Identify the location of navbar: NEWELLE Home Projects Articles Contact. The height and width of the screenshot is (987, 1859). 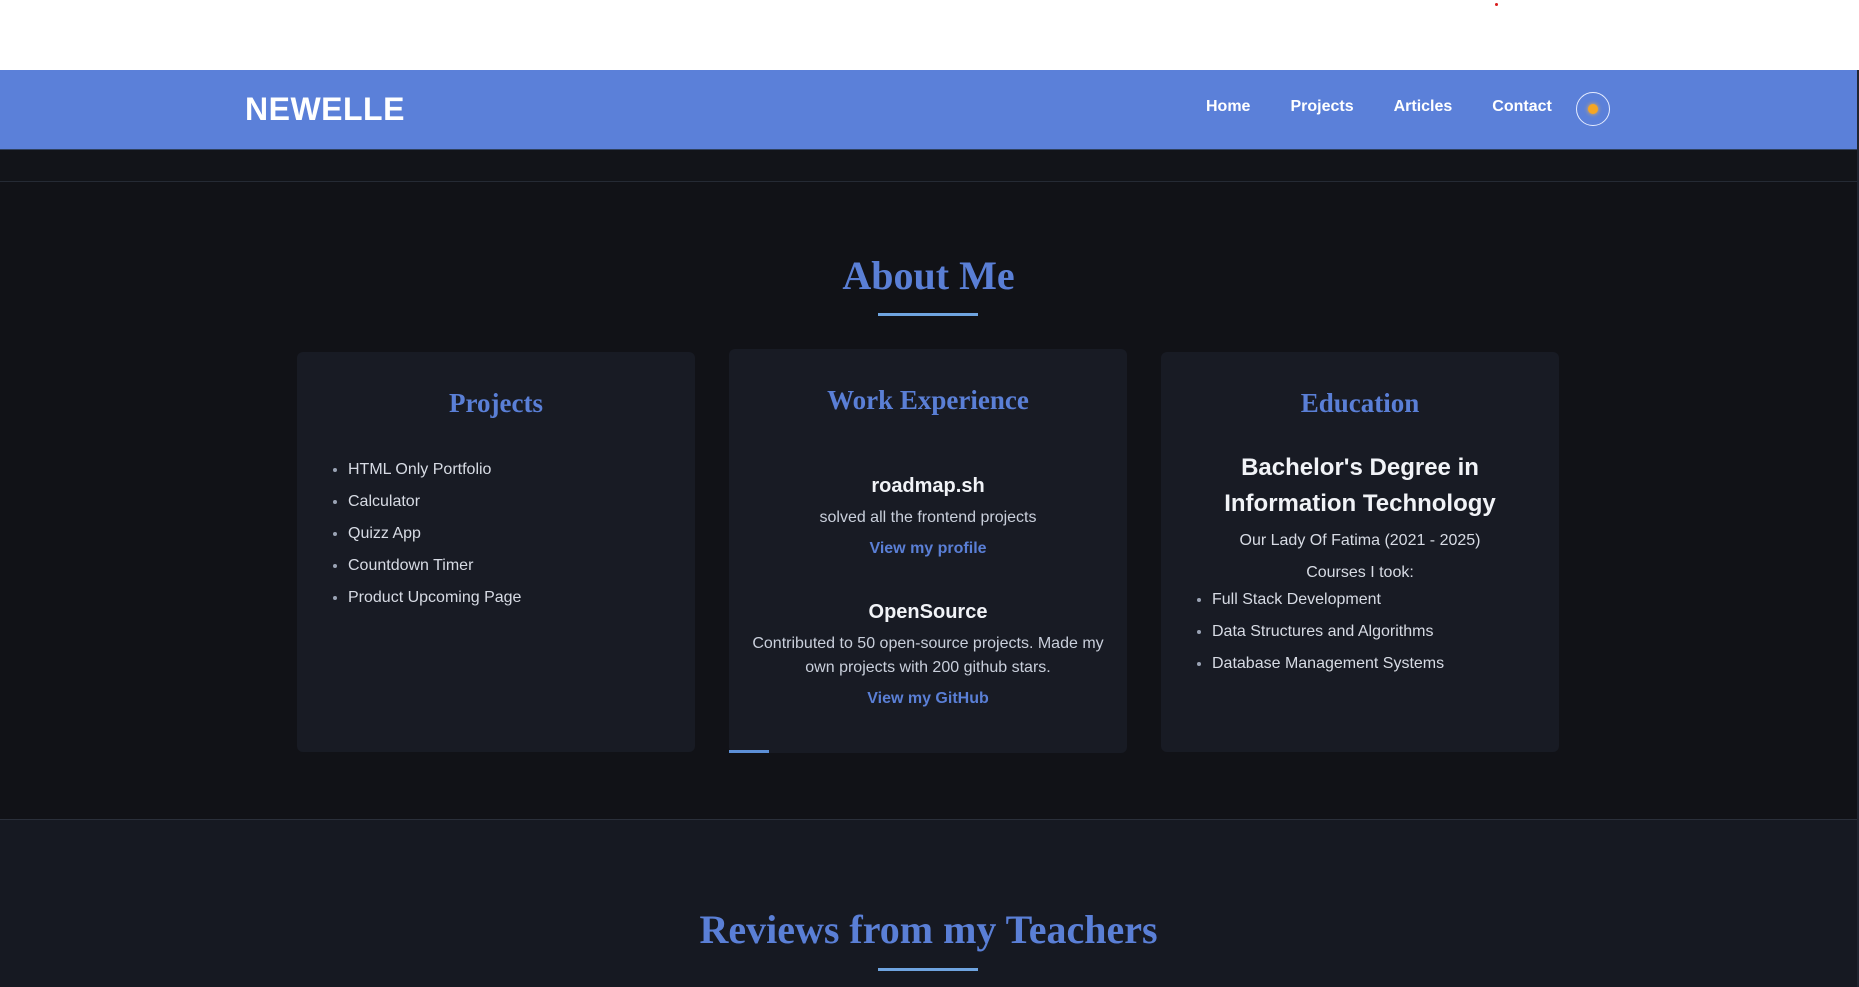
(929, 110).